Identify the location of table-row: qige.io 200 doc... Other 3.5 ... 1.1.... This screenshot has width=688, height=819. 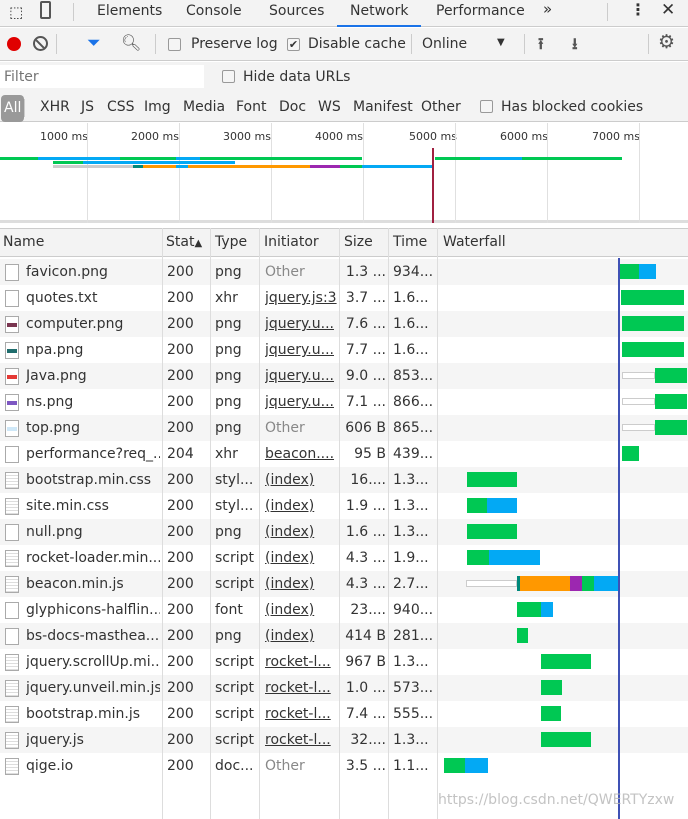
(344, 766).